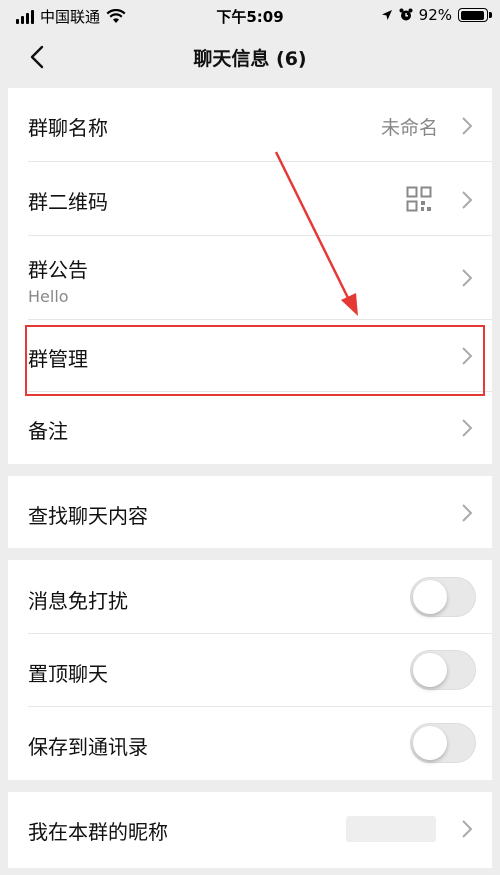 The image size is (500, 875). Describe the element at coordinates (98, 832) in the screenshot. I see `nickname-label: 我在本群的昵称` at that location.